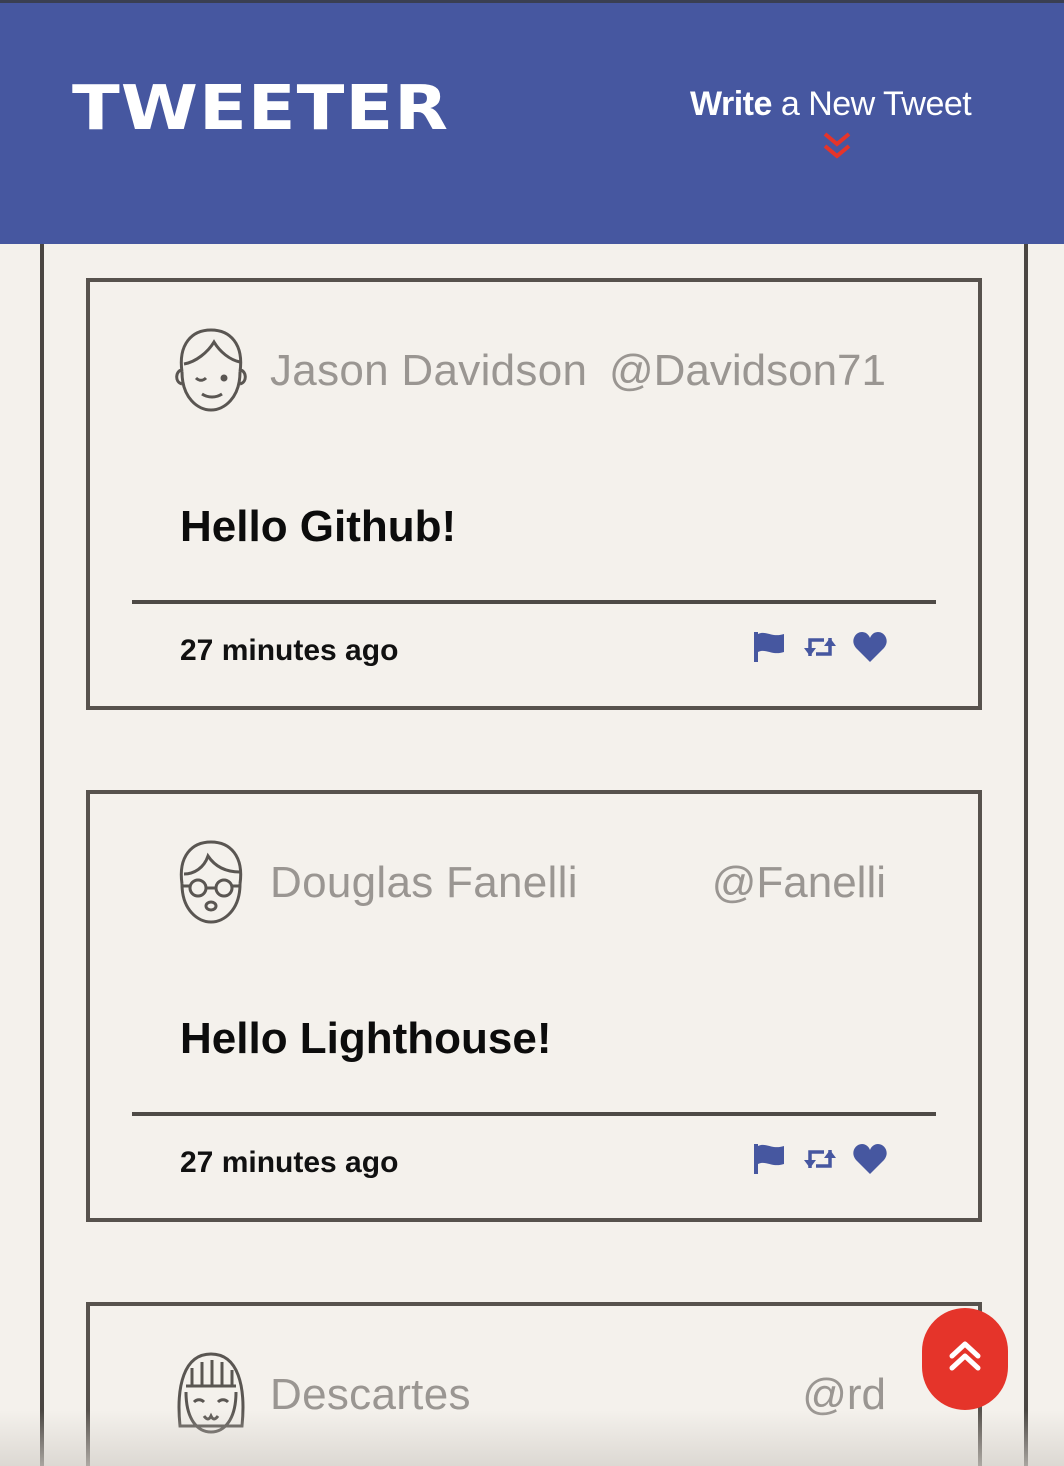 This screenshot has width=1064, height=1466. Describe the element at coordinates (747, 370) in the screenshot. I see `tweet-author-handle: @Davidson71` at that location.